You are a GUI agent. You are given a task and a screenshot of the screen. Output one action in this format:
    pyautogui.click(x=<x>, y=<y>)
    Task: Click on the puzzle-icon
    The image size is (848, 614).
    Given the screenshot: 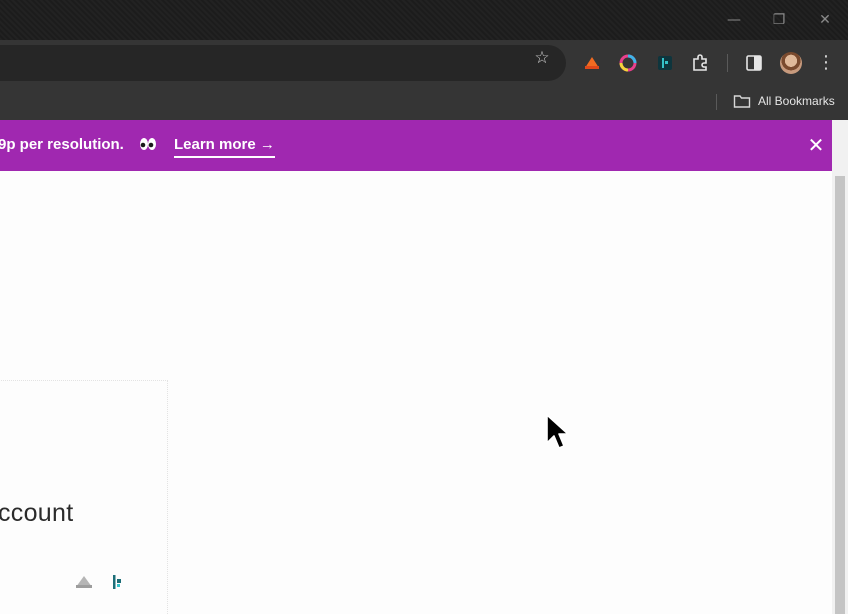 What is the action you would take?
    pyautogui.click(x=700, y=63)
    